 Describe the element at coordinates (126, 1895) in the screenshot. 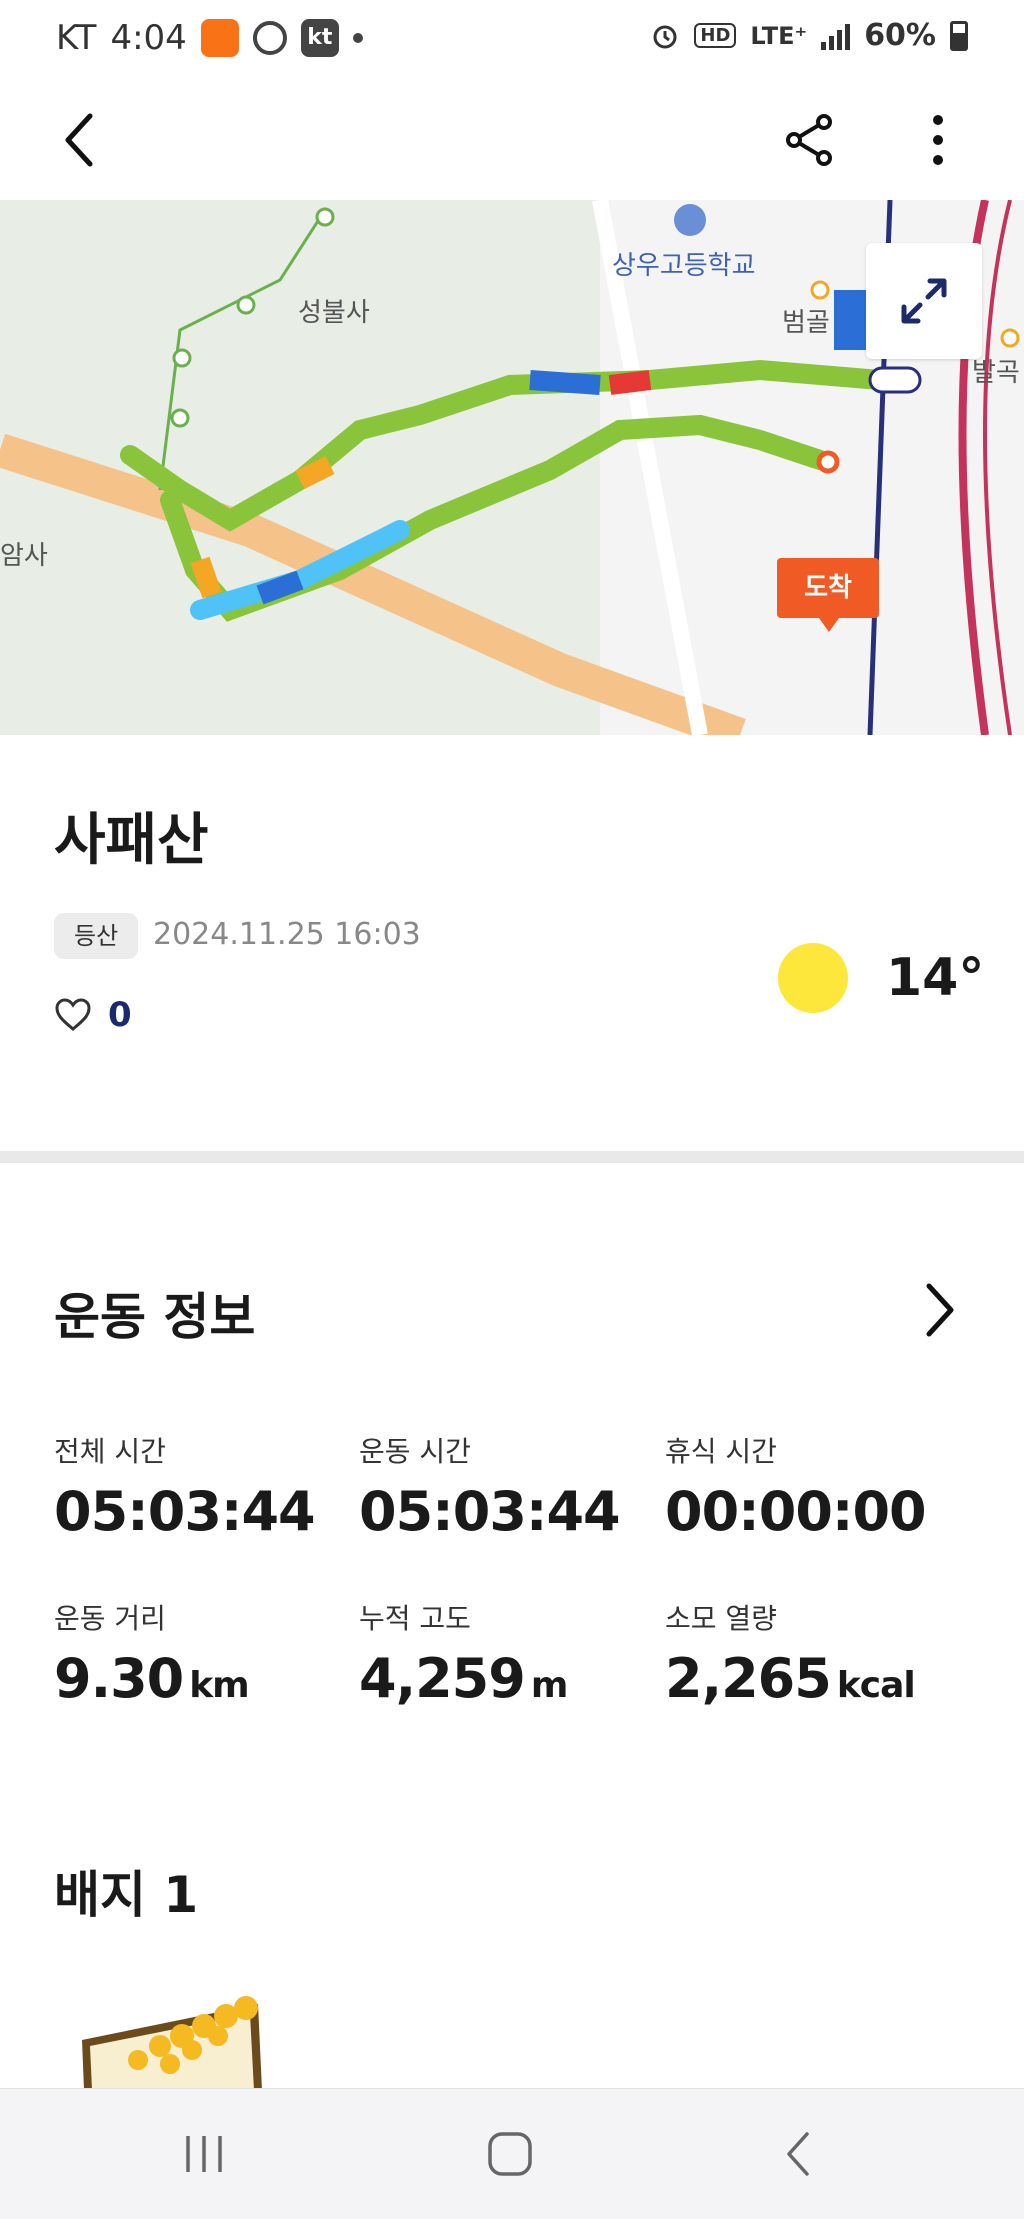

I see `badges-title: 배지 1` at that location.